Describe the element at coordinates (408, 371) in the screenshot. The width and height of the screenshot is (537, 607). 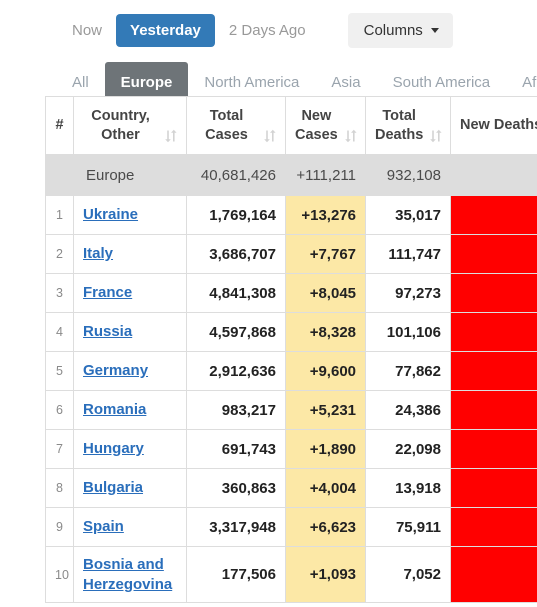
I see `row-total-deaths: 77,862` at that location.